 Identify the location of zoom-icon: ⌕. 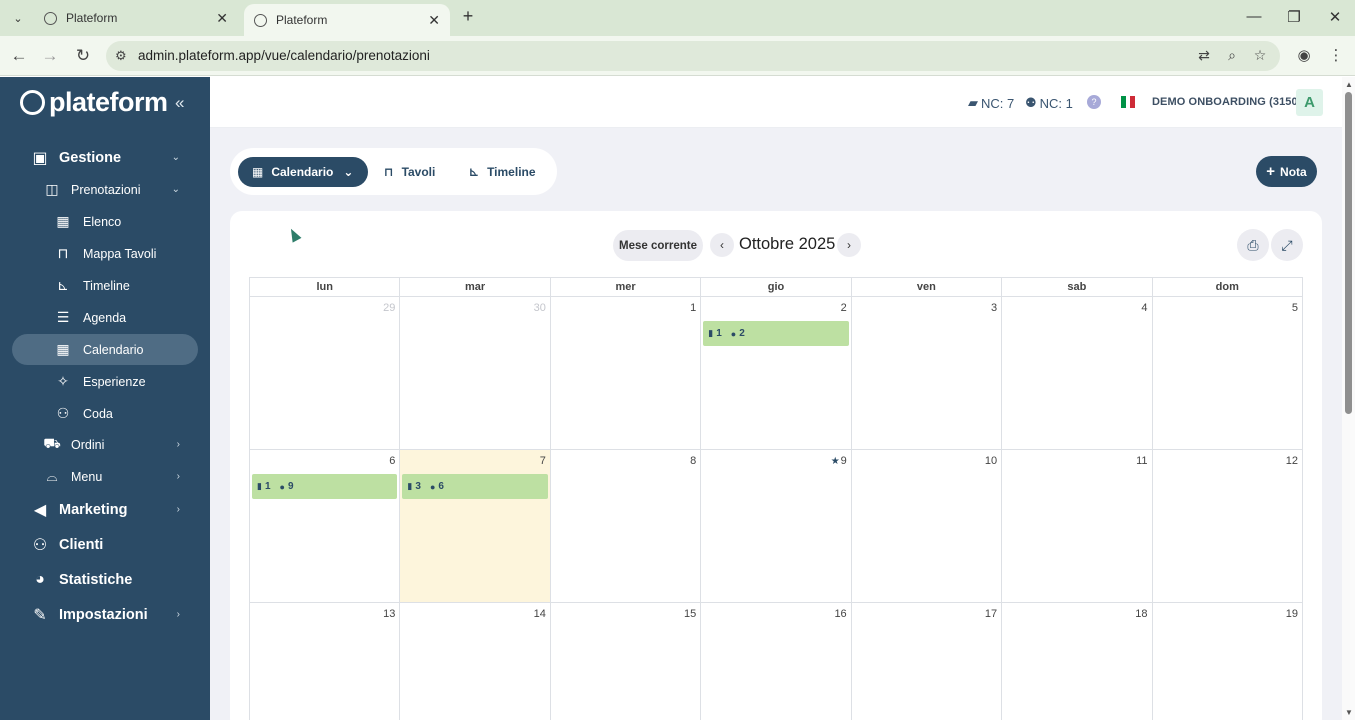
(1232, 55).